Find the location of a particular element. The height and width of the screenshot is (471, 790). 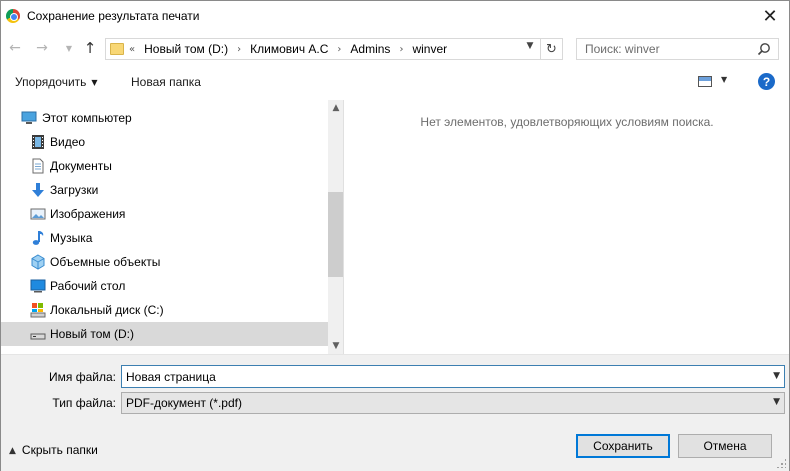

filetype-select: PDF-документ (*.pdf) ▼ is located at coordinates (453, 403).